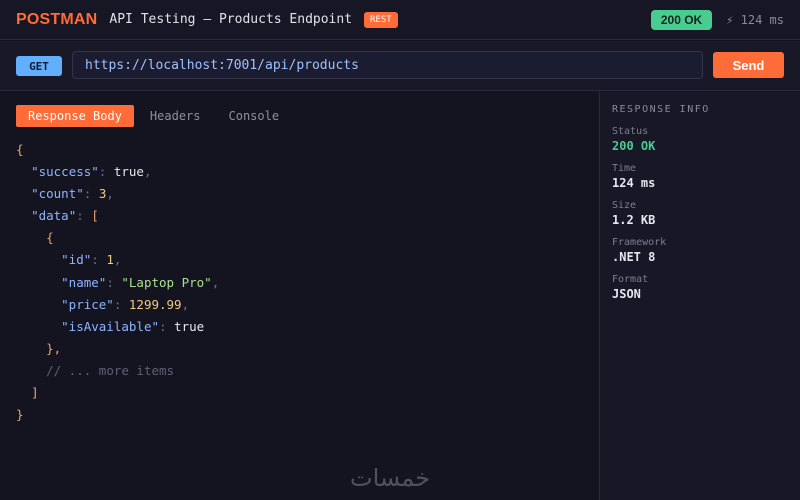 The image size is (800, 500). What do you see at coordinates (76, 260) in the screenshot?
I see `code-token: "id"` at bounding box center [76, 260].